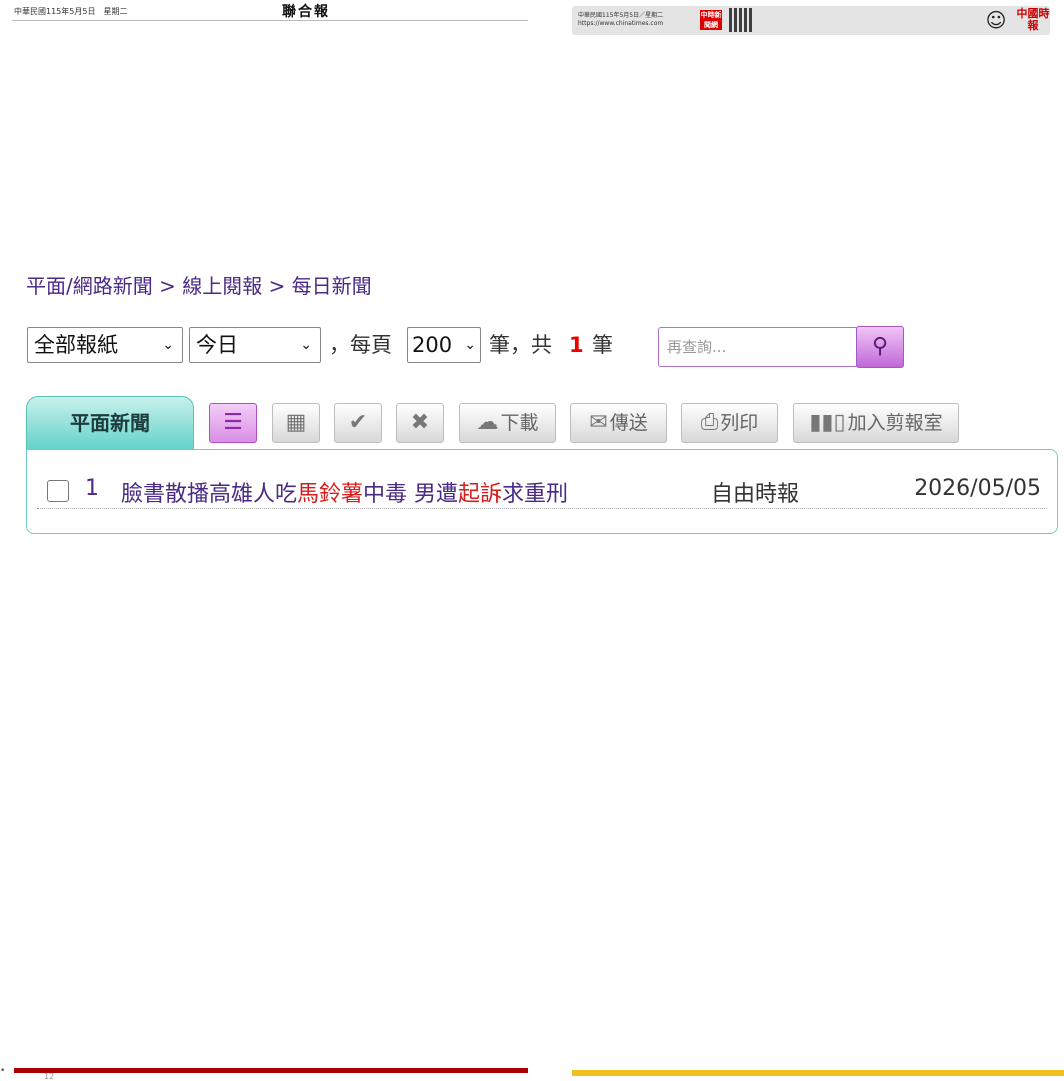 The image size is (1064, 1081). Describe the element at coordinates (411, 494) in the screenshot. I see `title-part: 中毒 男遭` at that location.